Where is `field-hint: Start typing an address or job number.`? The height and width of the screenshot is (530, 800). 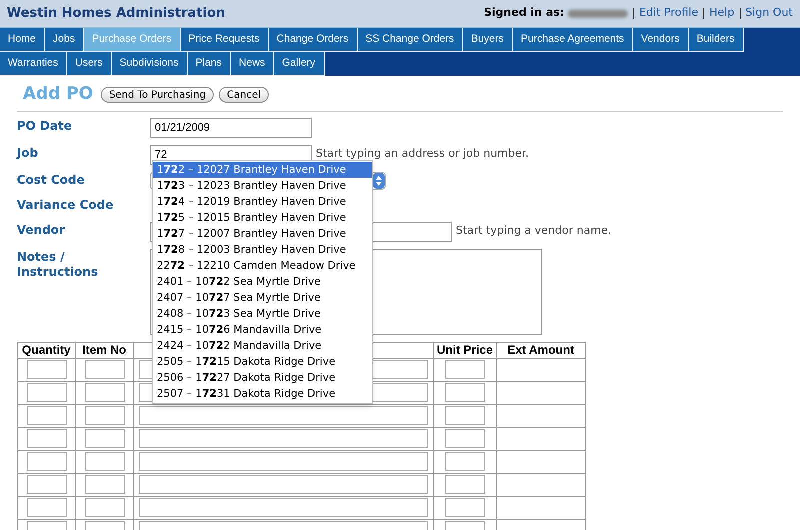 field-hint: Start typing an address or job number. is located at coordinates (423, 154).